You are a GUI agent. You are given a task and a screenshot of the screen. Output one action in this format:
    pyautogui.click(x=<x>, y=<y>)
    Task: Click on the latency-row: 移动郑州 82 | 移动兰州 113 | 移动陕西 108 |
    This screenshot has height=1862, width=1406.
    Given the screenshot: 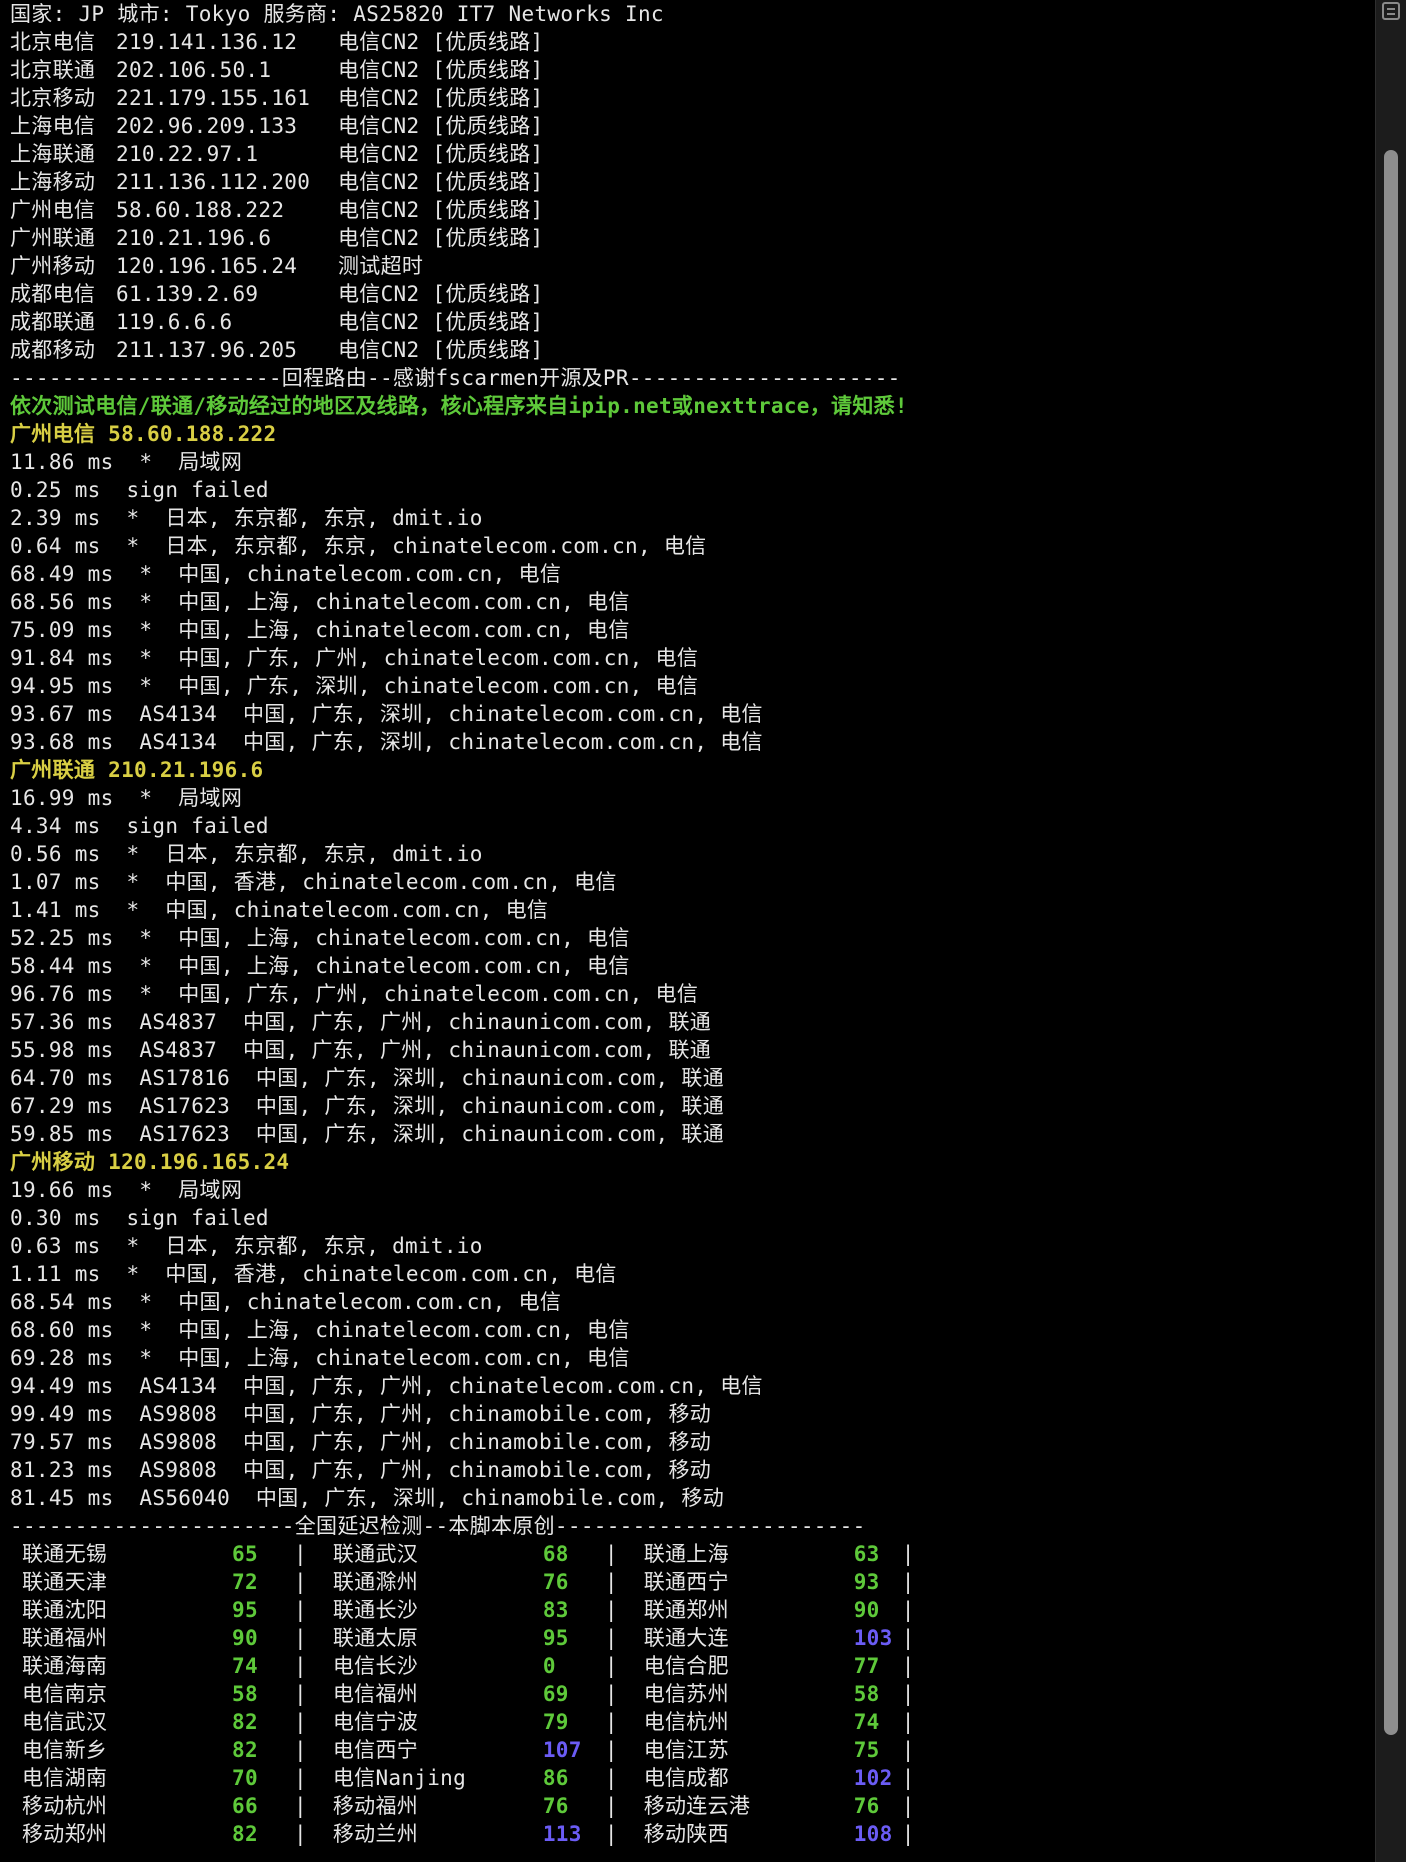 What is the action you would take?
    pyautogui.click(x=693, y=1834)
    